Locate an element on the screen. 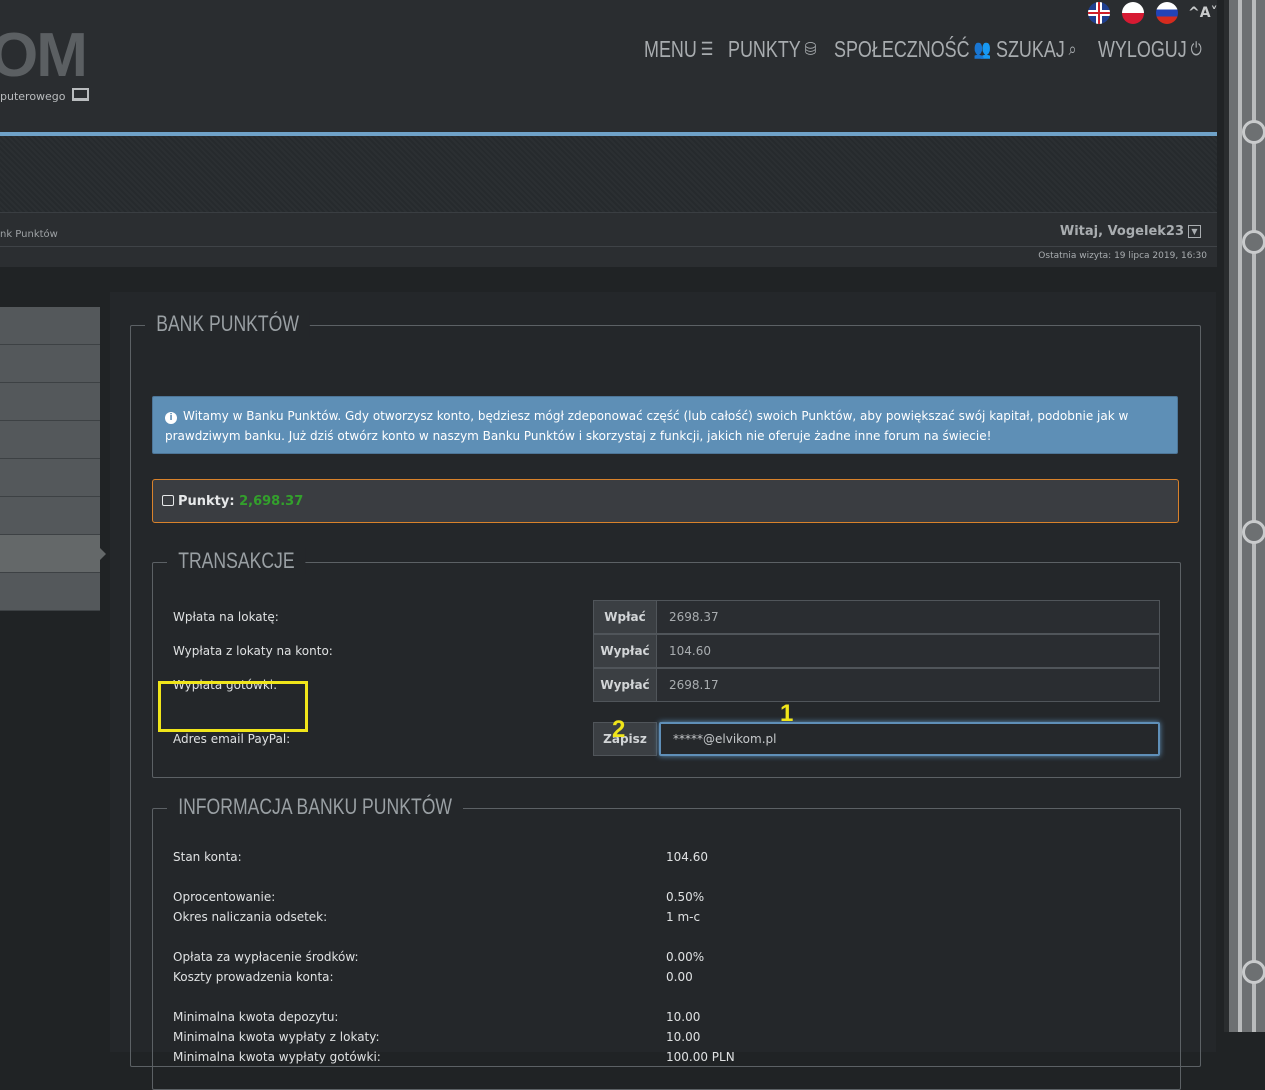 The width and height of the screenshot is (1265, 1090). nav-logout: WYLOGUJ ⏻ is located at coordinates (1150, 49).